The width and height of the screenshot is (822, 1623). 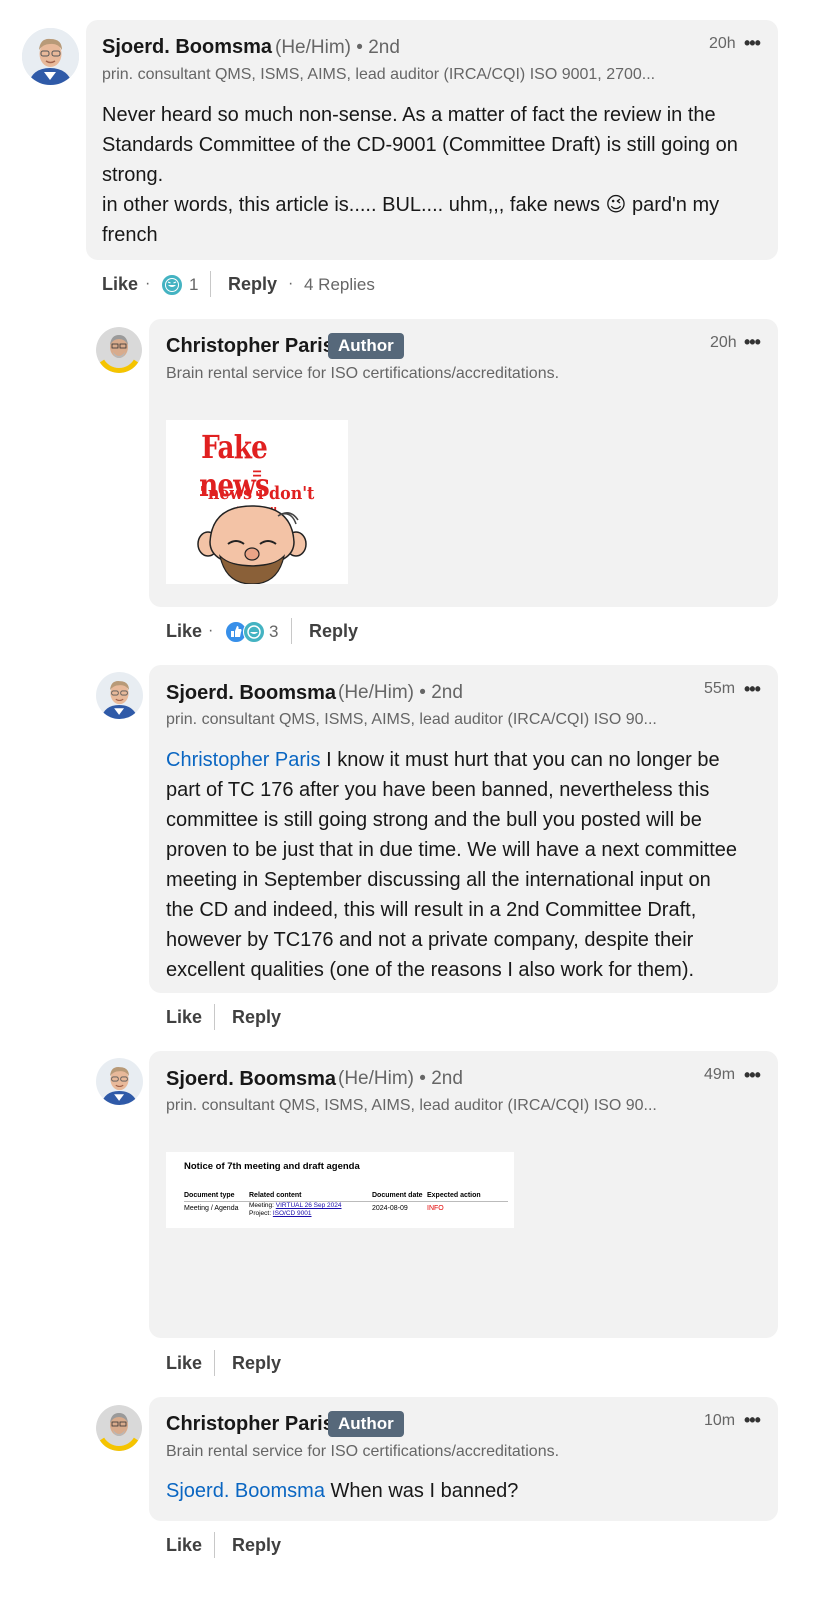 What do you see at coordinates (435, 1208) in the screenshot?
I see `doc-action-value: INFO` at bounding box center [435, 1208].